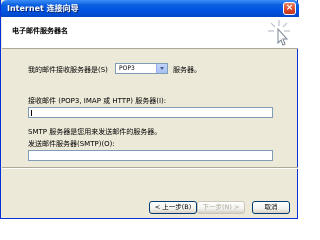 The height and width of the screenshot is (240, 320). What do you see at coordinates (43, 8) in the screenshot?
I see `window-title: Internet 连接向导` at bounding box center [43, 8].